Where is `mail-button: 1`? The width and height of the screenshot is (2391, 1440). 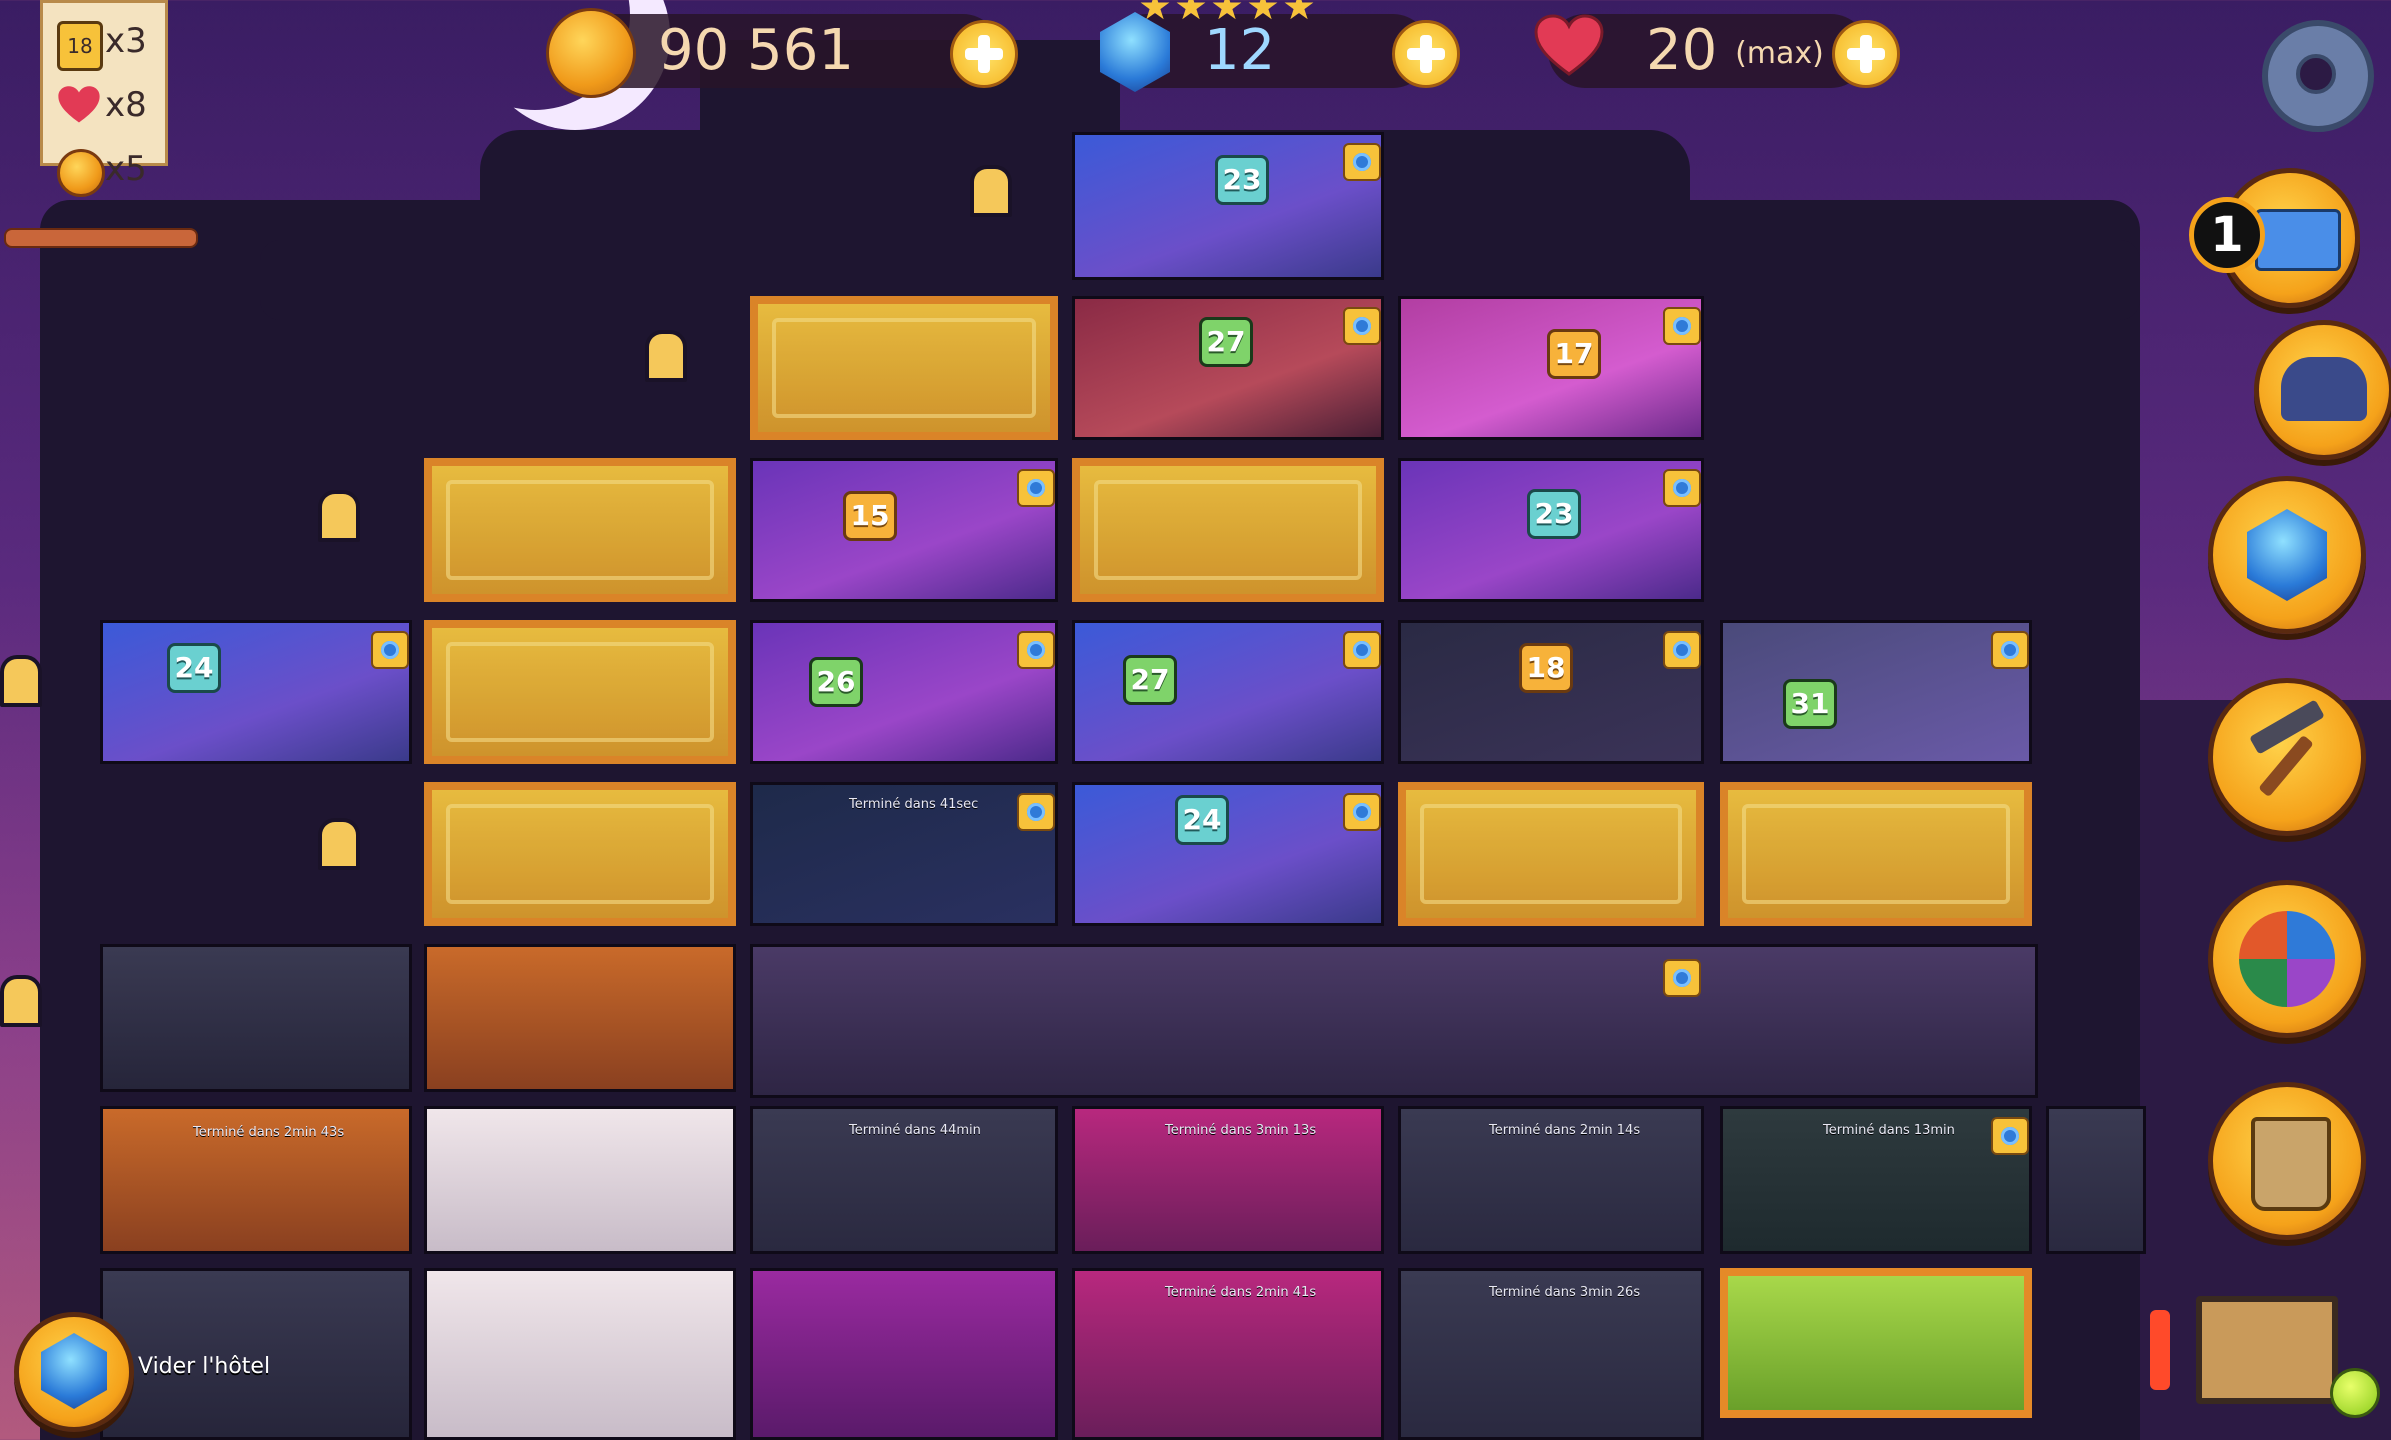 mail-button: 1 is located at coordinates (2274, 238).